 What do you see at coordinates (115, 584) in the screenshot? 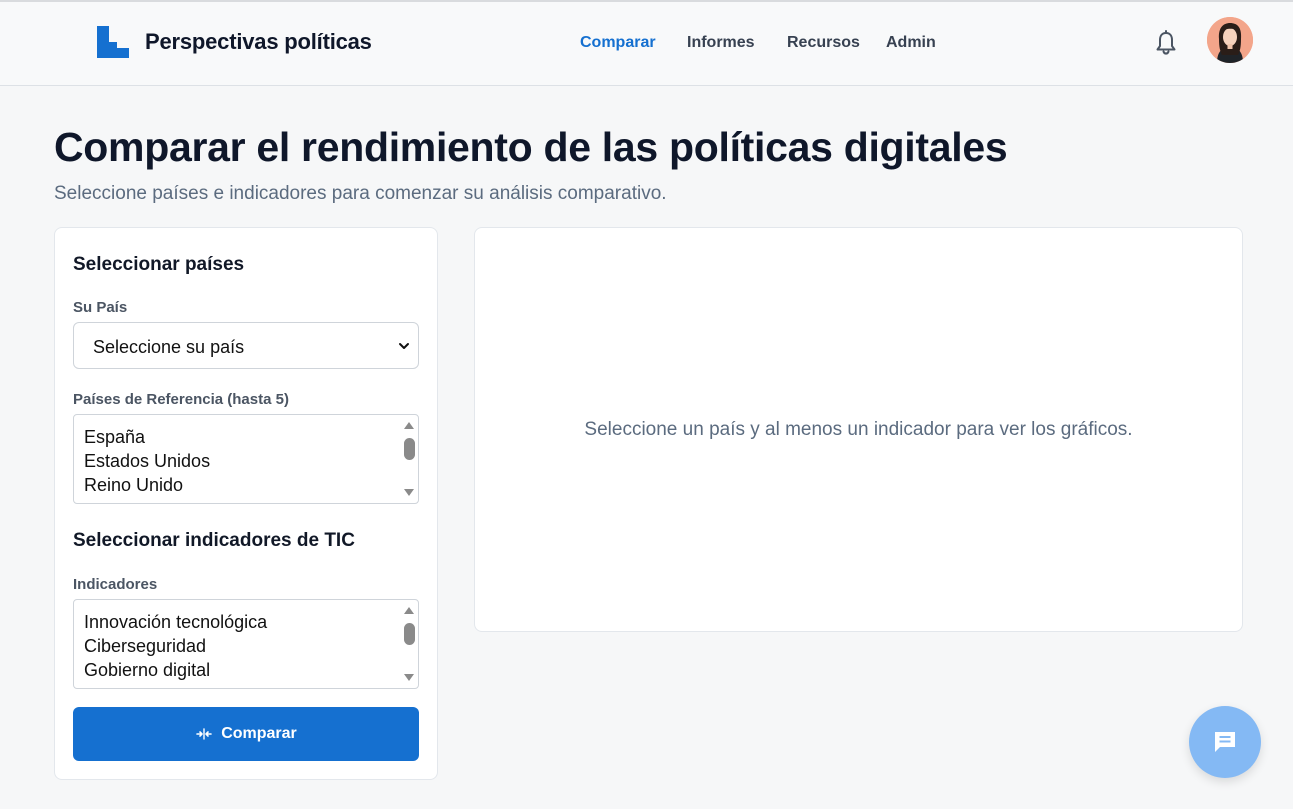
I see `indicators-label: Indicadores` at bounding box center [115, 584].